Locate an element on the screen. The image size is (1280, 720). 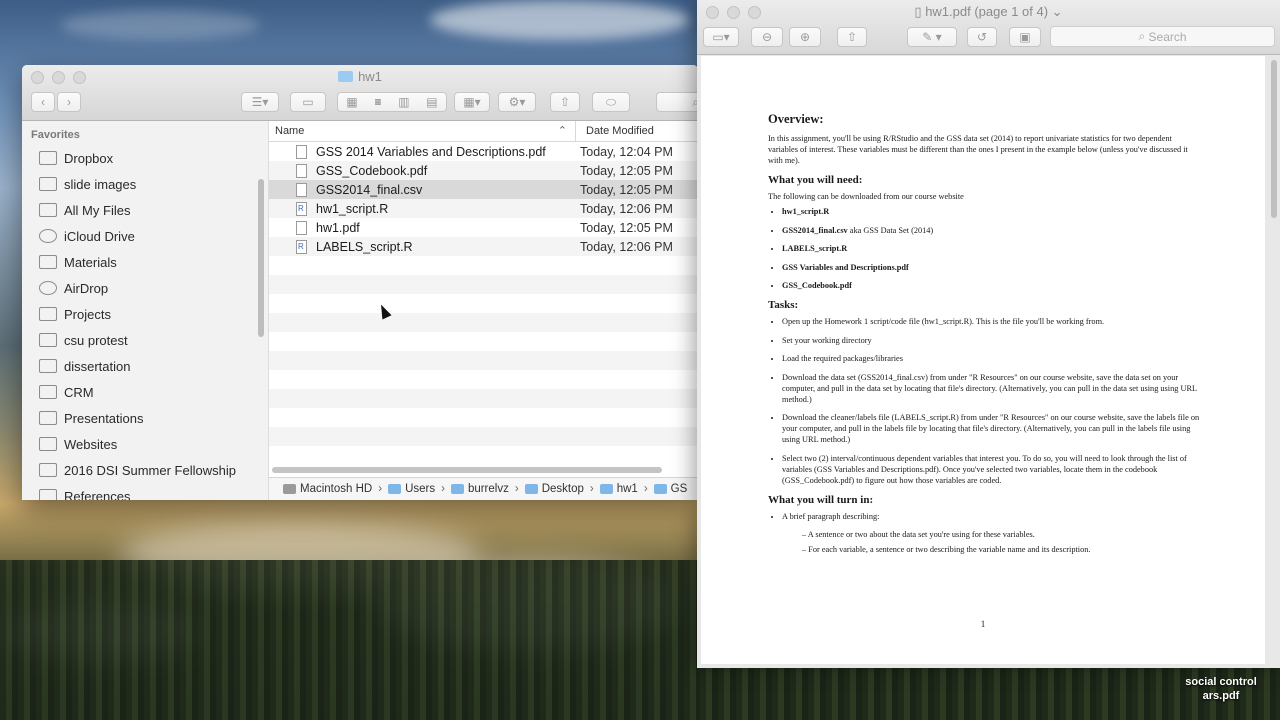
airdrop-icon is located at coordinates (48, 288).